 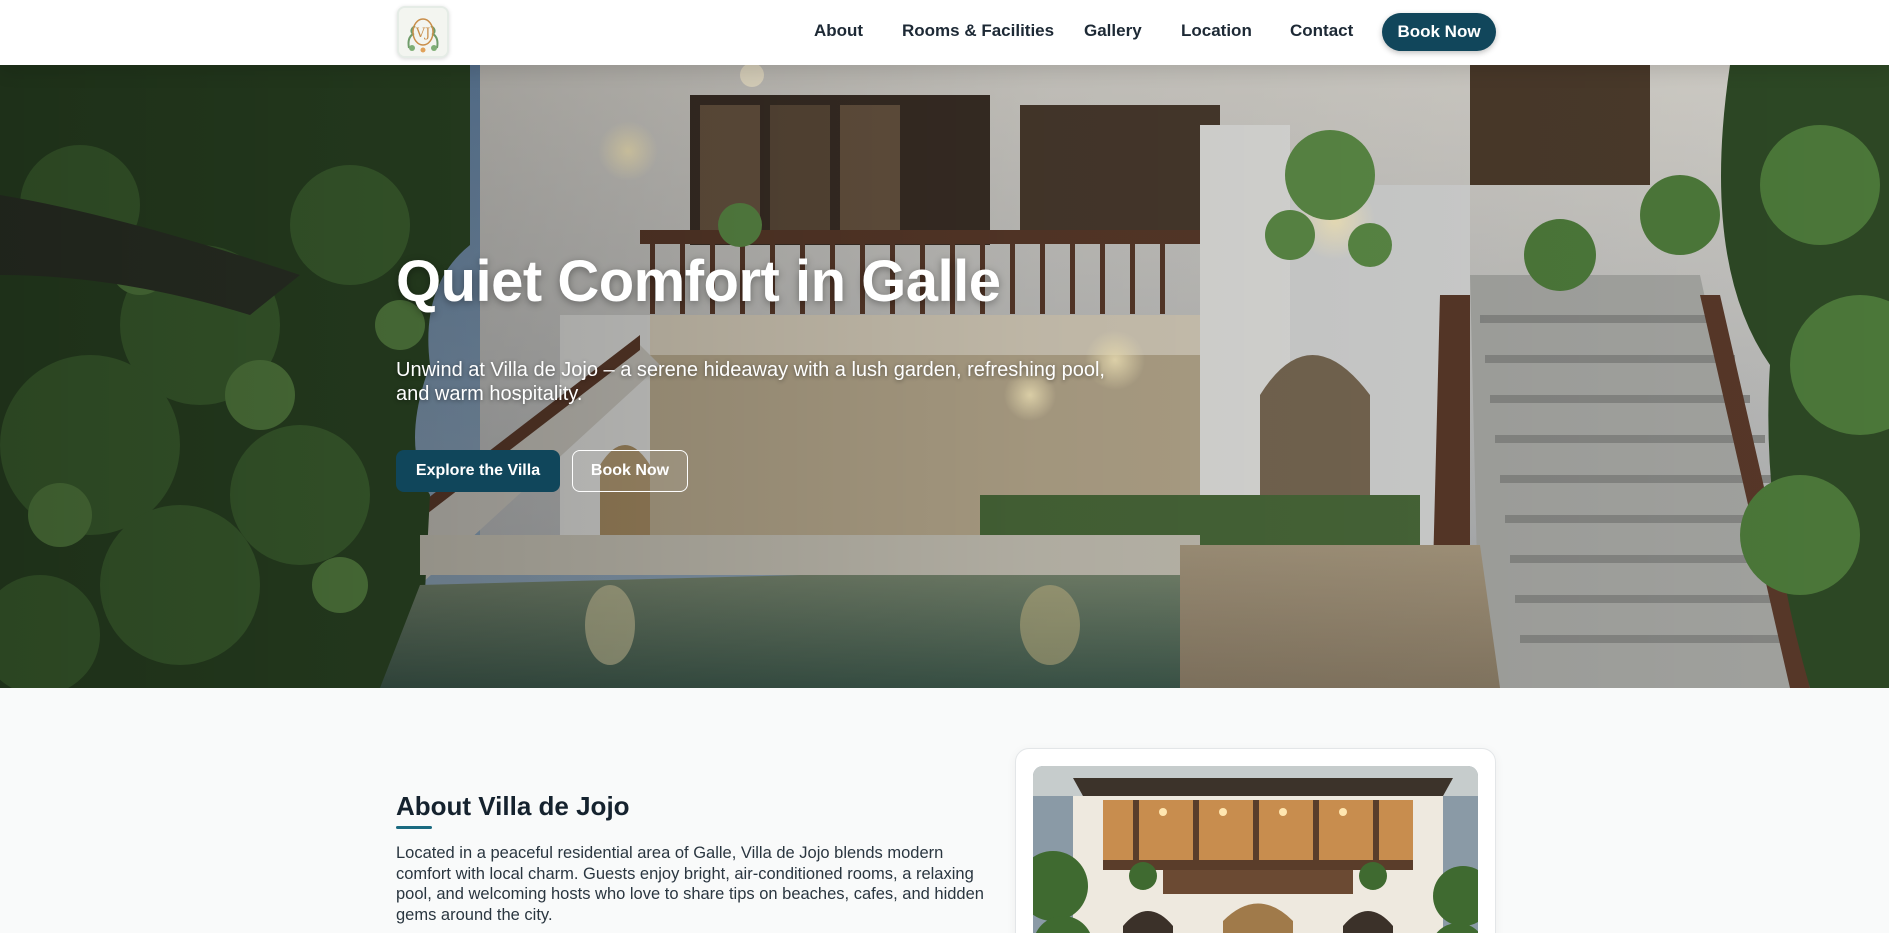 What do you see at coordinates (414, 827) in the screenshot?
I see `about-title-underline` at bounding box center [414, 827].